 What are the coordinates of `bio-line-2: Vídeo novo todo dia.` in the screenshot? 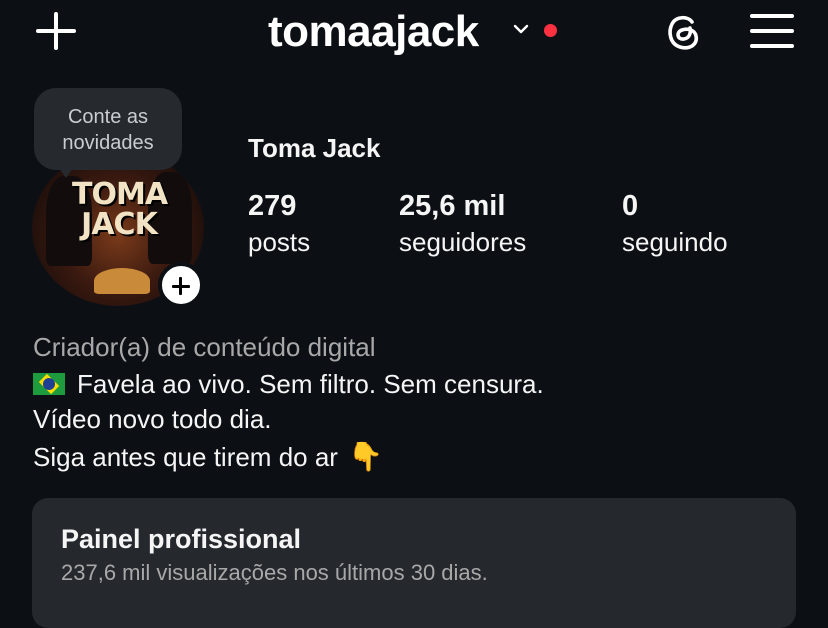 It's located at (152, 419).